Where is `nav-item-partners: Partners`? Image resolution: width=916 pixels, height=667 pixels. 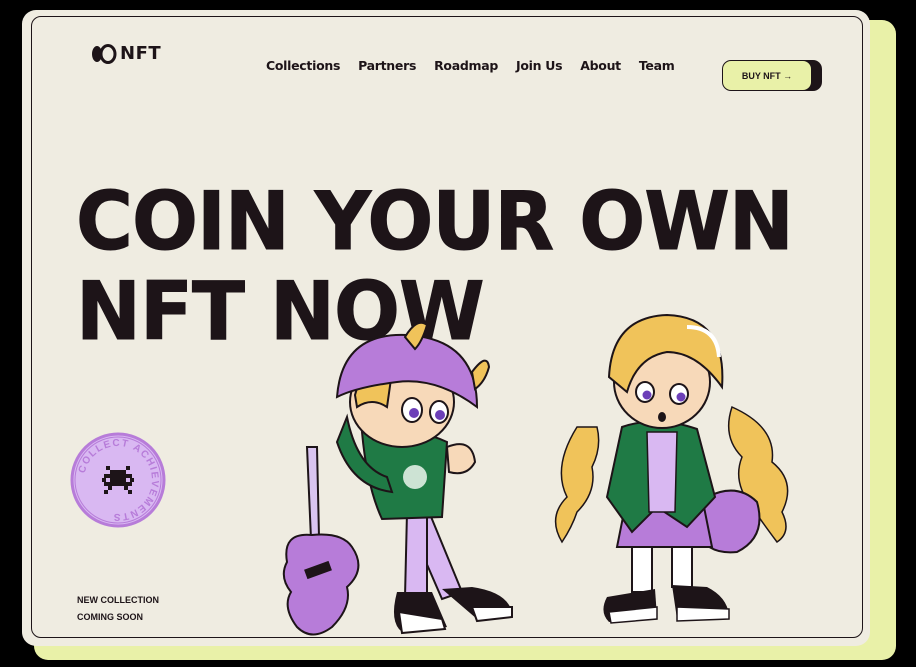
nav-item-partners: Partners is located at coordinates (387, 65).